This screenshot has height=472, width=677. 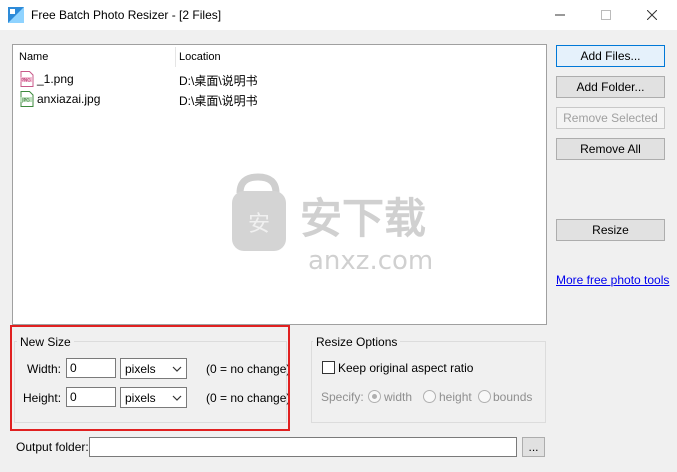 What do you see at coordinates (200, 57) in the screenshot?
I see `column-header-location: Location` at bounding box center [200, 57].